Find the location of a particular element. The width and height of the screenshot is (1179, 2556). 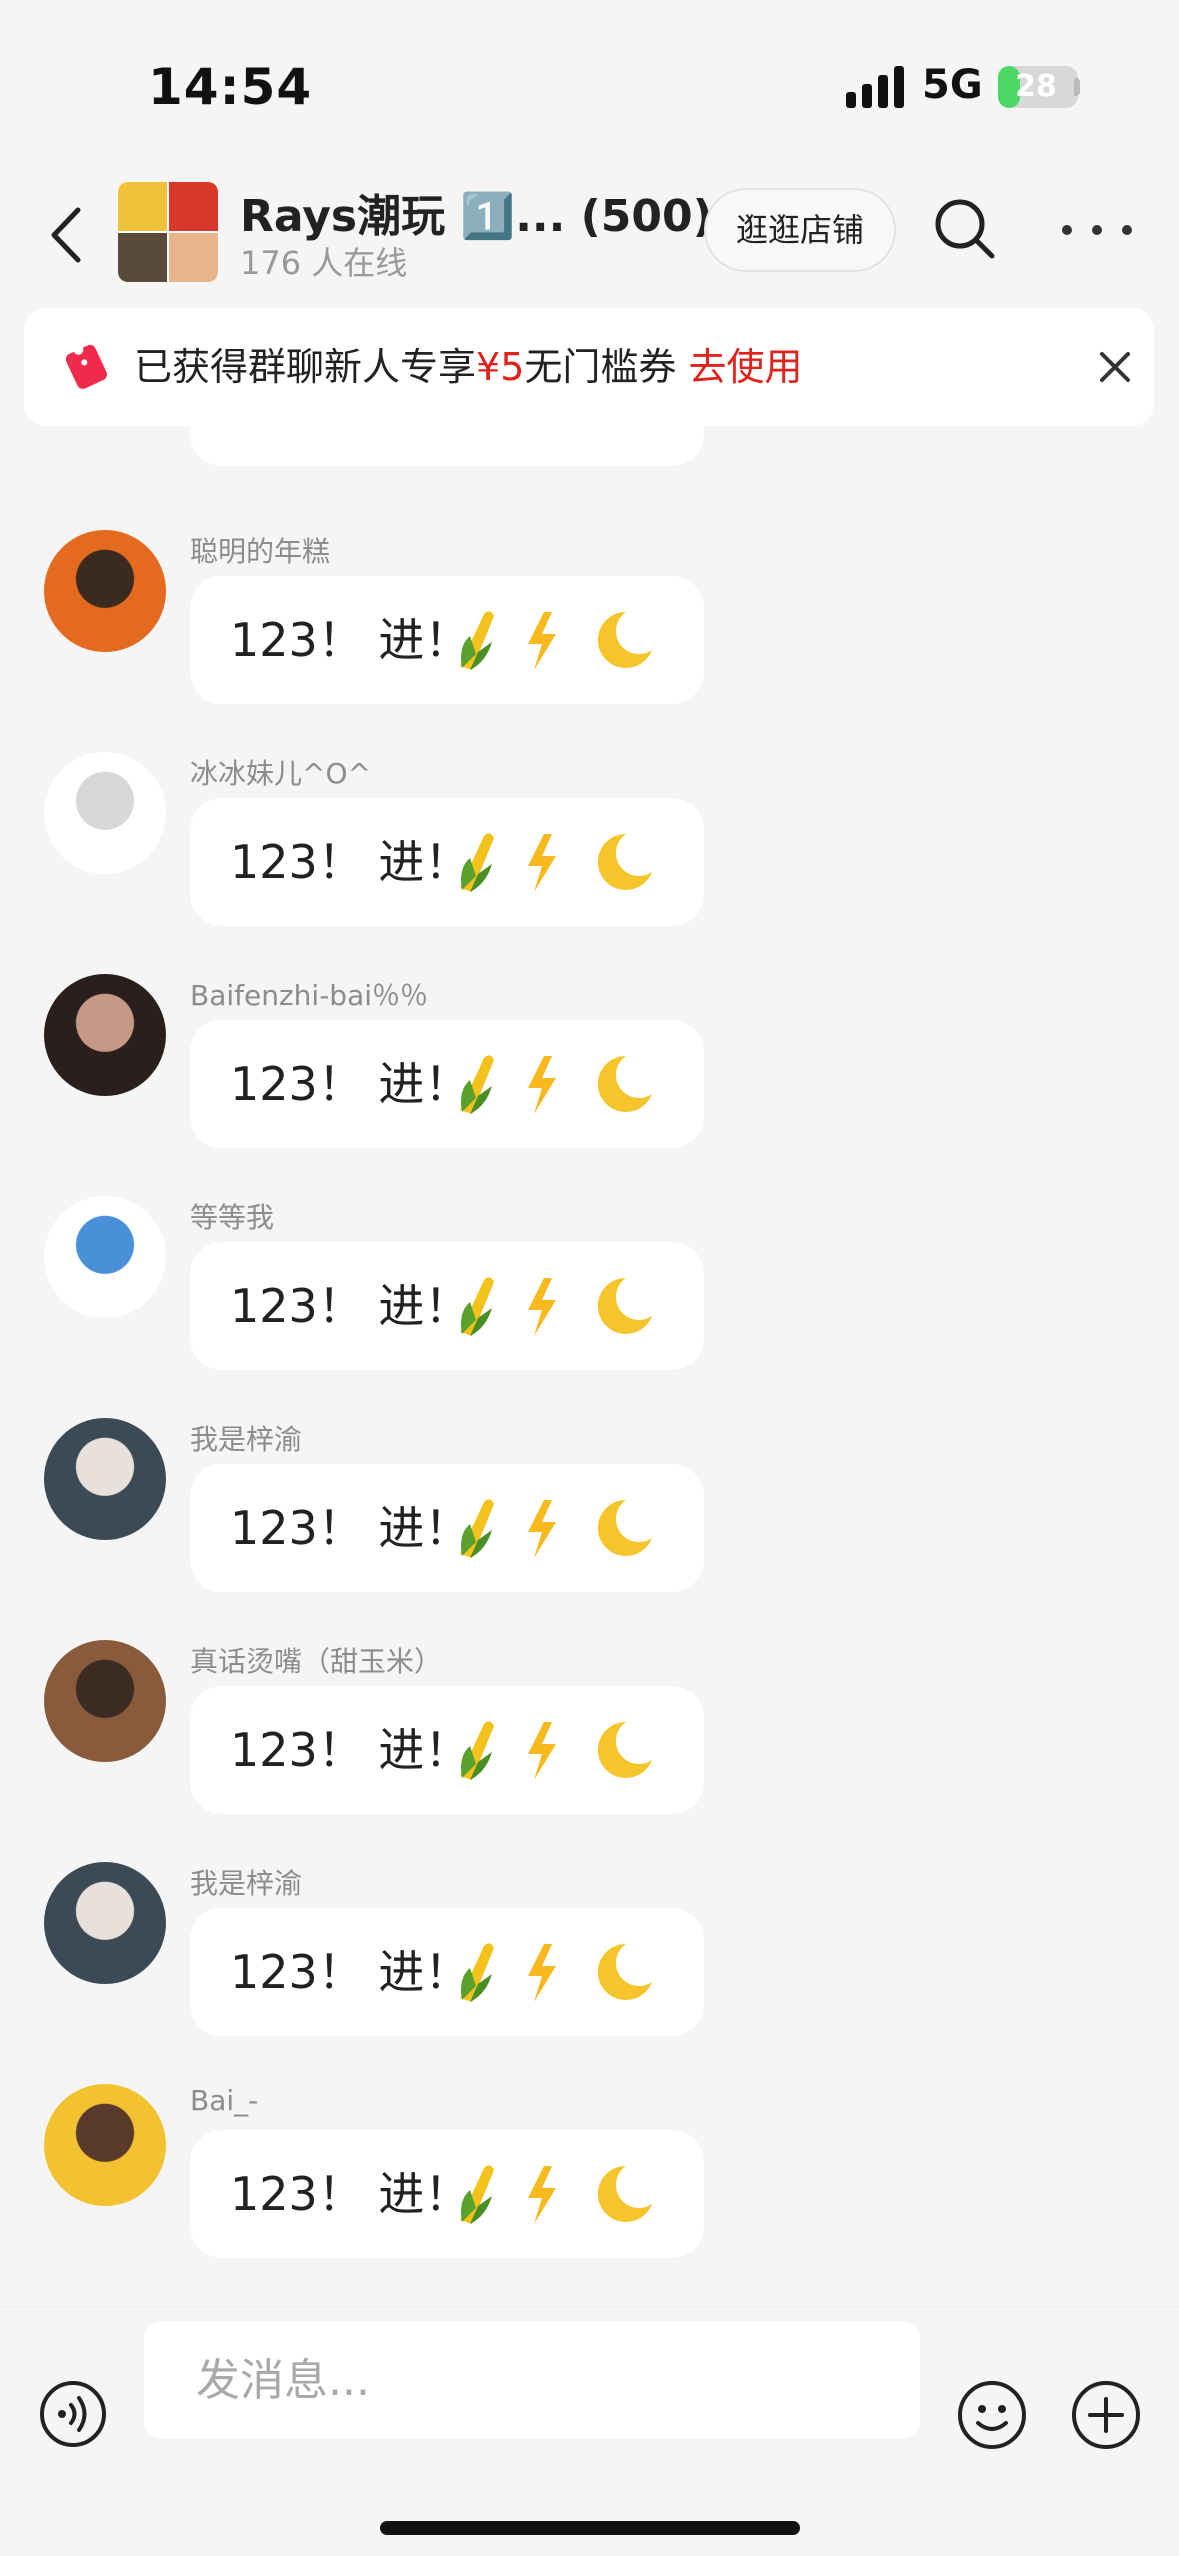

more-button is located at coordinates (1097, 230).